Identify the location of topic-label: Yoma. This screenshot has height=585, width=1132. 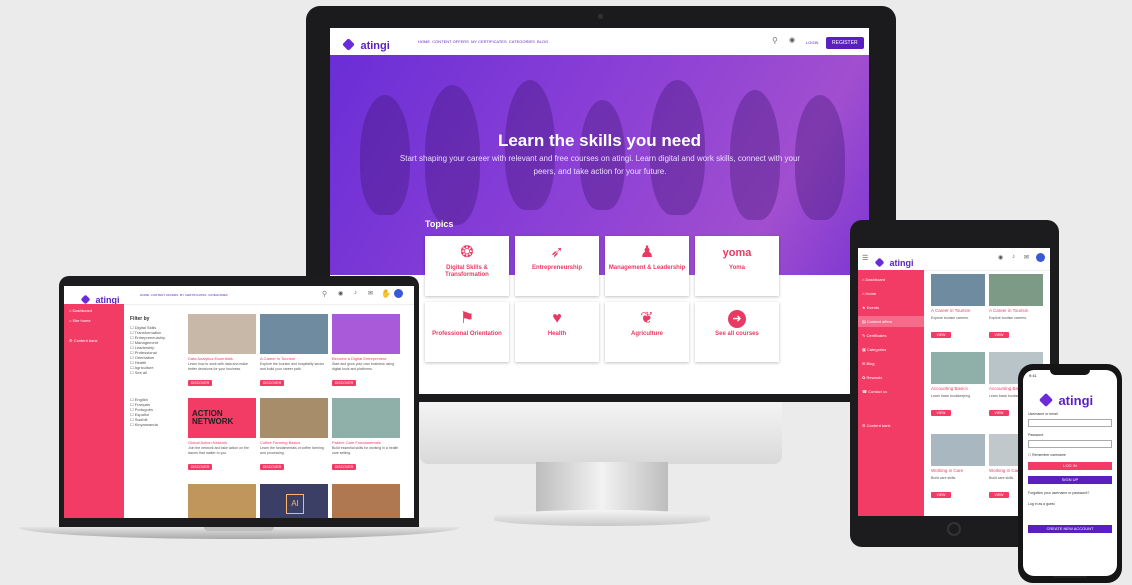
(737, 268).